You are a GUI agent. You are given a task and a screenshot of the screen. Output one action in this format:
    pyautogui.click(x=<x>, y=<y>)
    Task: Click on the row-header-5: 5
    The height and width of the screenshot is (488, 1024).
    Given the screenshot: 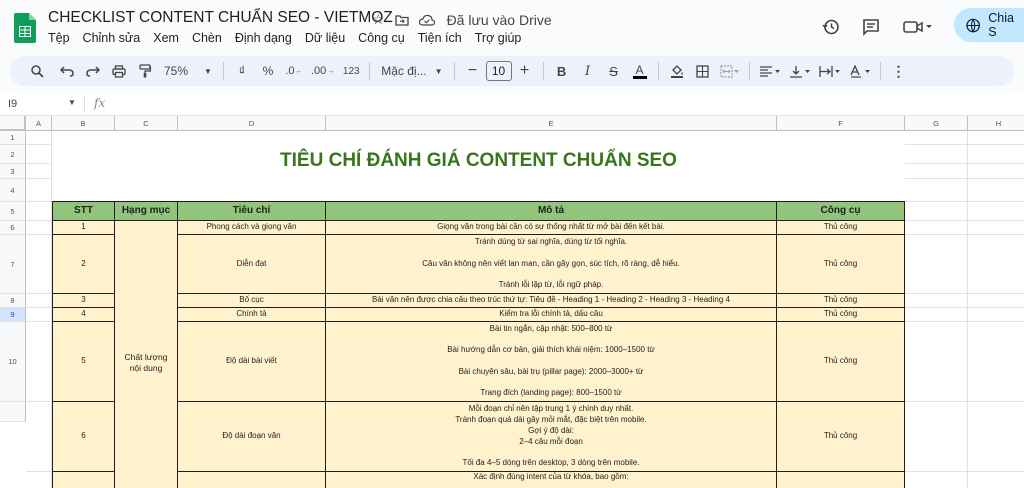 What is the action you would take?
    pyautogui.click(x=13, y=211)
    